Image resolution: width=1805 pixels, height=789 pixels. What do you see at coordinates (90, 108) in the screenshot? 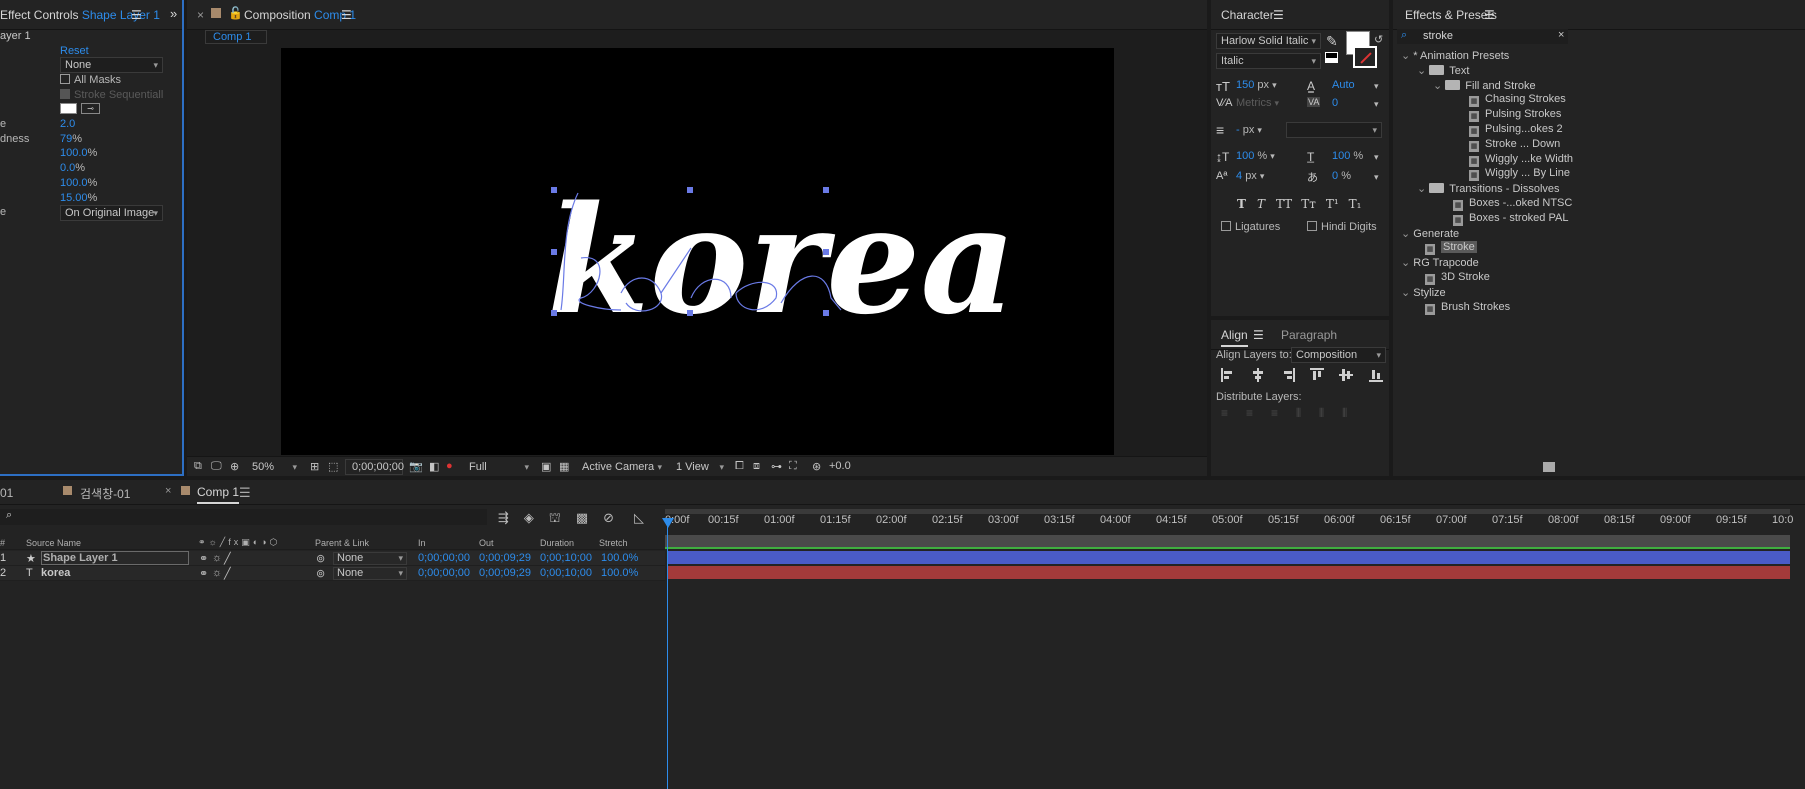
I see `eyedropper-icon: ⊸` at bounding box center [90, 108].